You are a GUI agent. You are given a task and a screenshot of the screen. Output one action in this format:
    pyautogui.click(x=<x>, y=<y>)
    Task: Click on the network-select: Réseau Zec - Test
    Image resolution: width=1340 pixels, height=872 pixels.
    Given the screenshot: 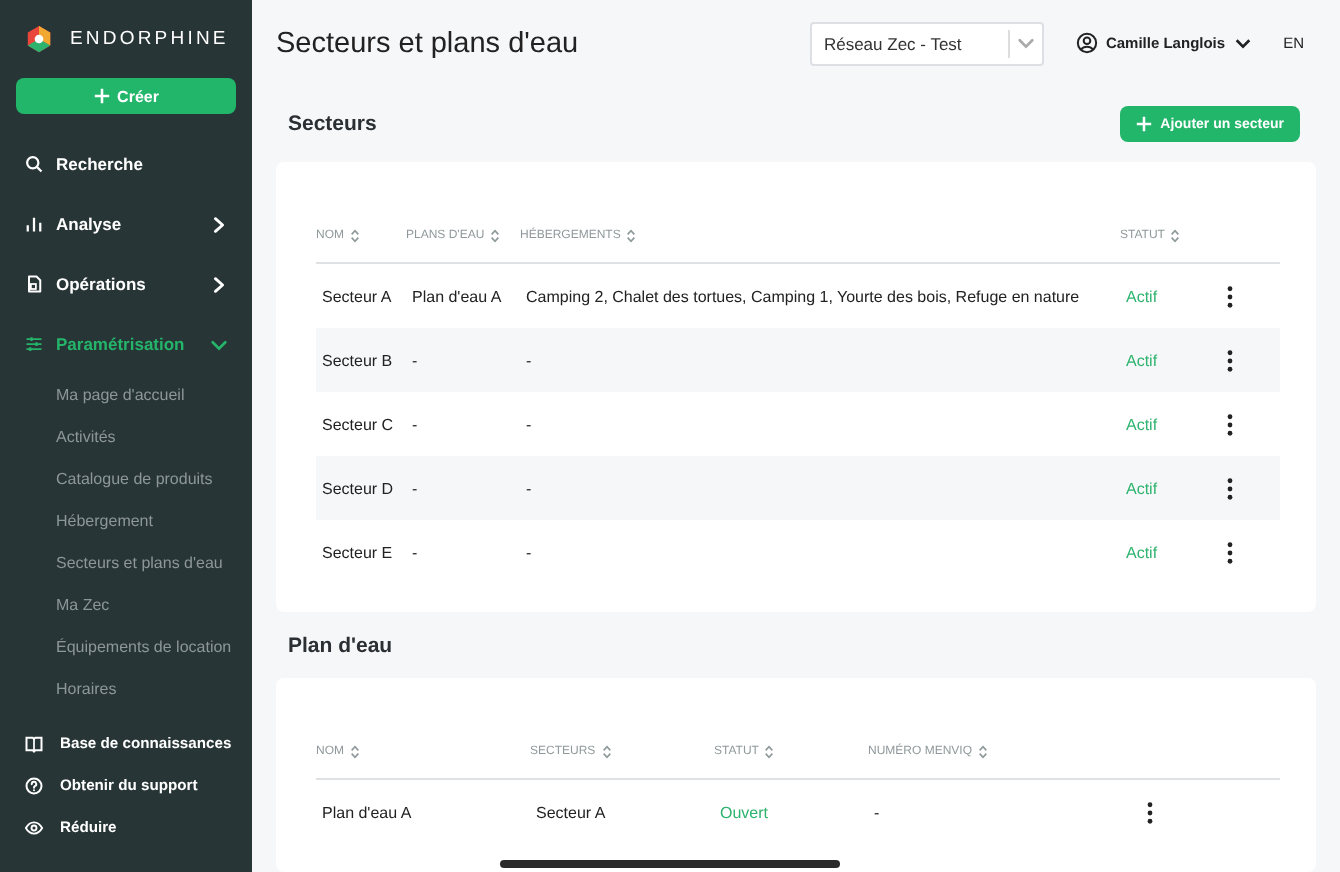 What is the action you would take?
    pyautogui.click(x=926, y=43)
    